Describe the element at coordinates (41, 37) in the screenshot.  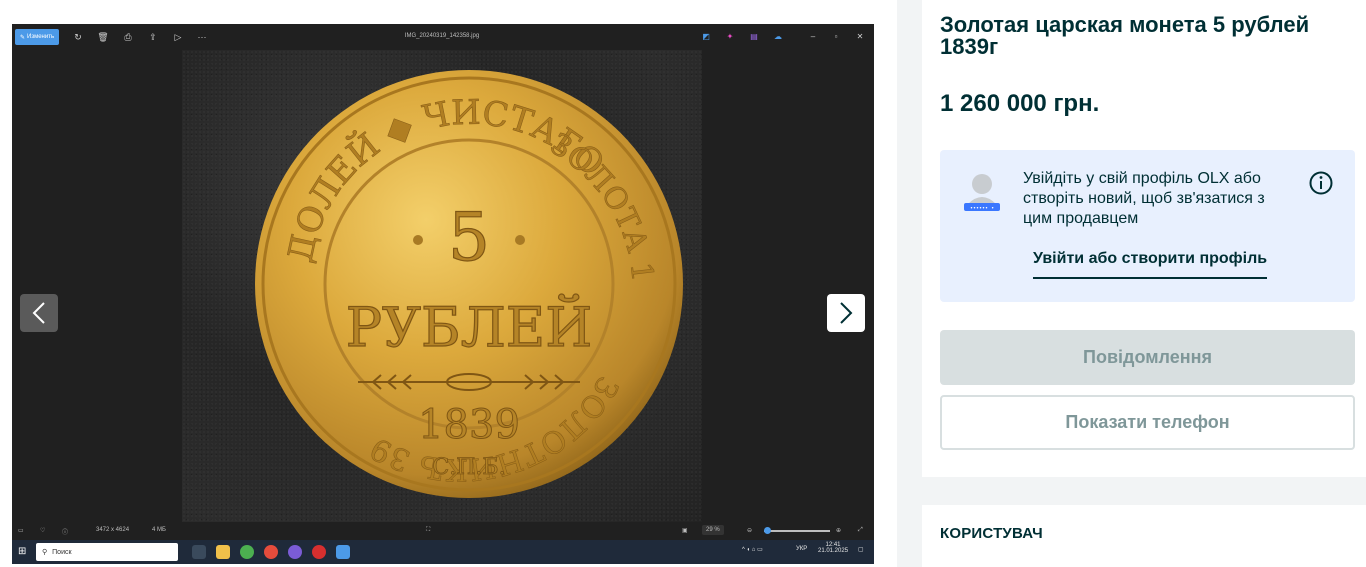
I see `edit-button-label: Изменить` at that location.